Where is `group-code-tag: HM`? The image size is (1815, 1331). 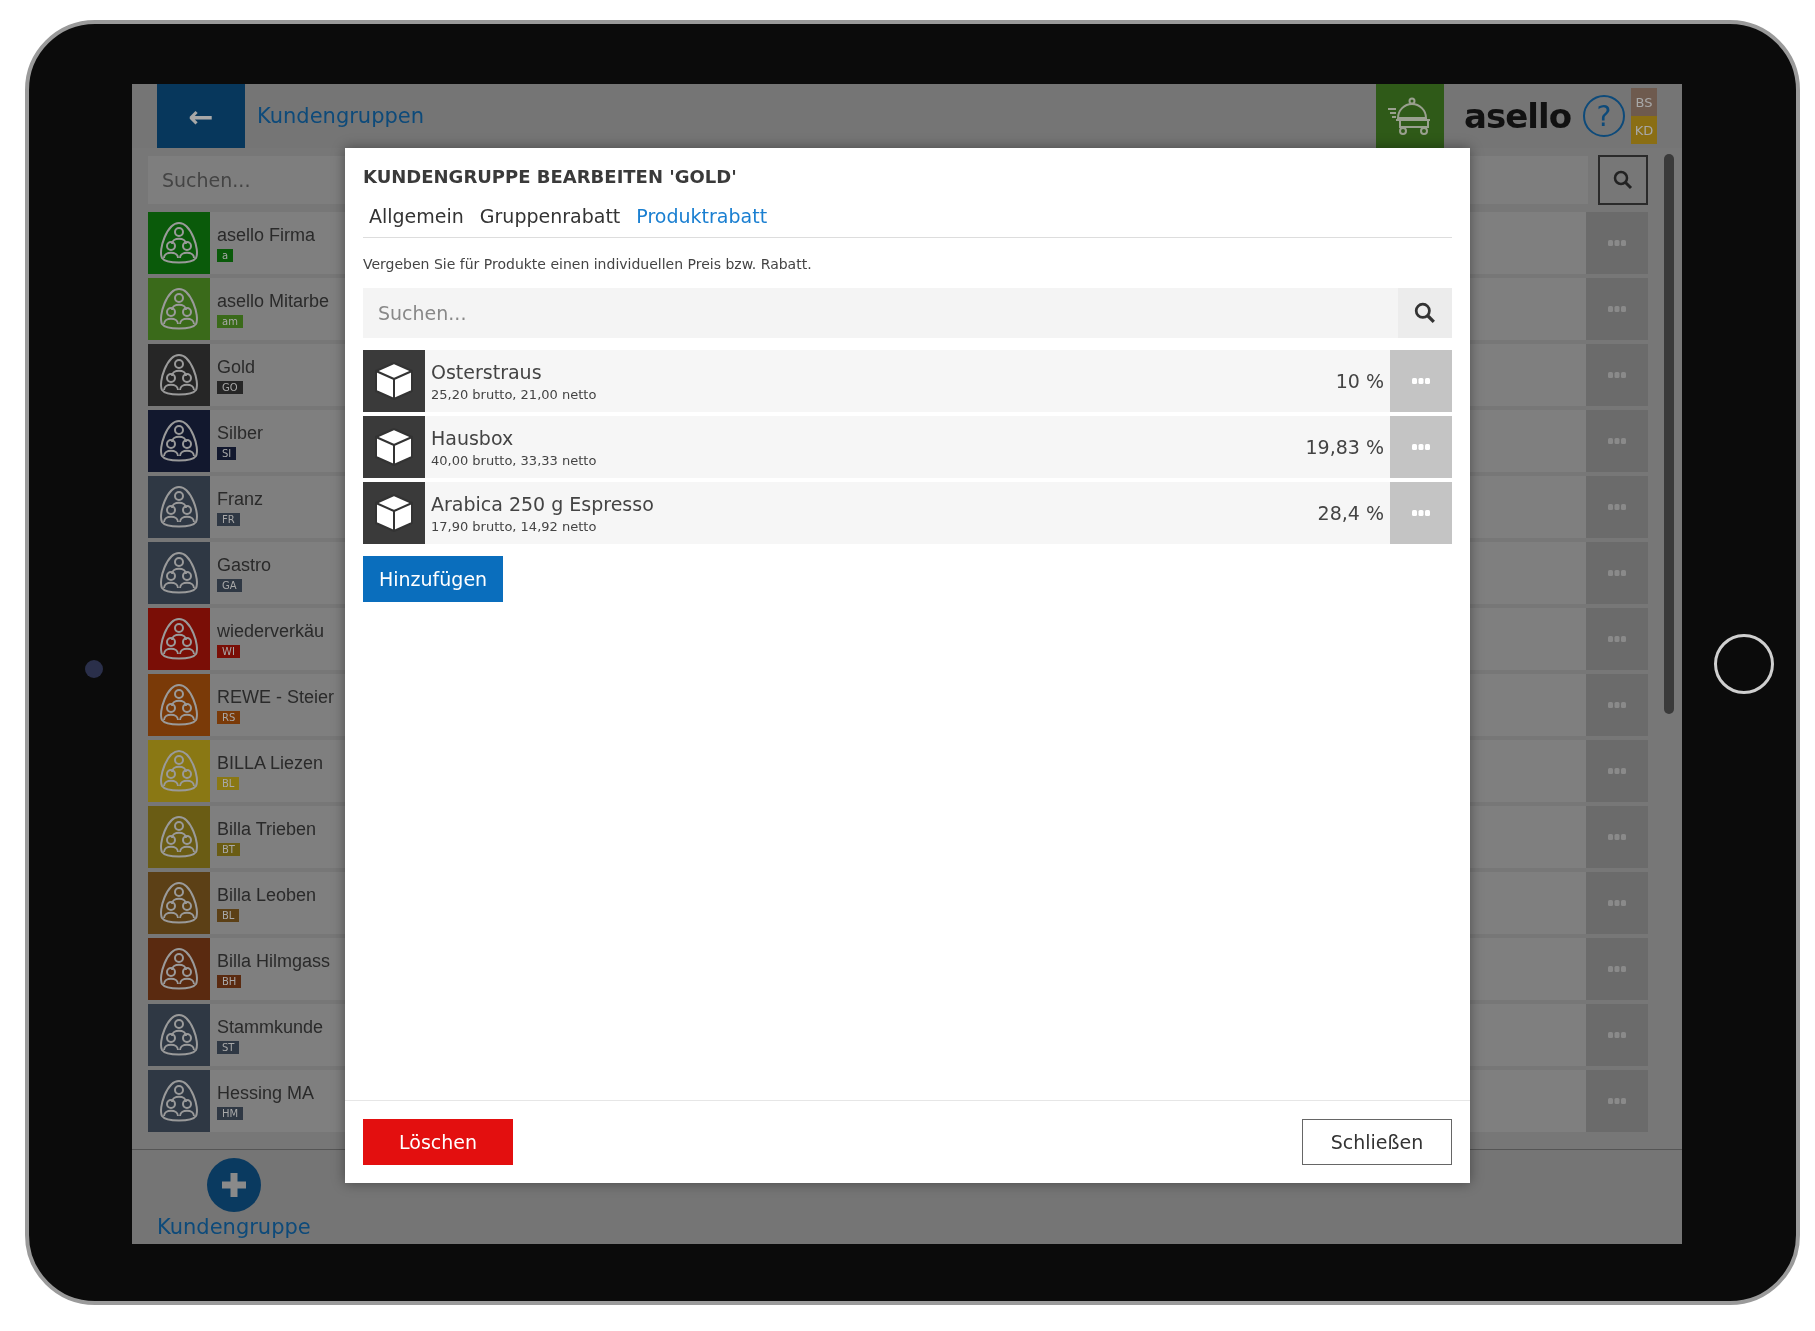
group-code-tag: HM is located at coordinates (230, 1113).